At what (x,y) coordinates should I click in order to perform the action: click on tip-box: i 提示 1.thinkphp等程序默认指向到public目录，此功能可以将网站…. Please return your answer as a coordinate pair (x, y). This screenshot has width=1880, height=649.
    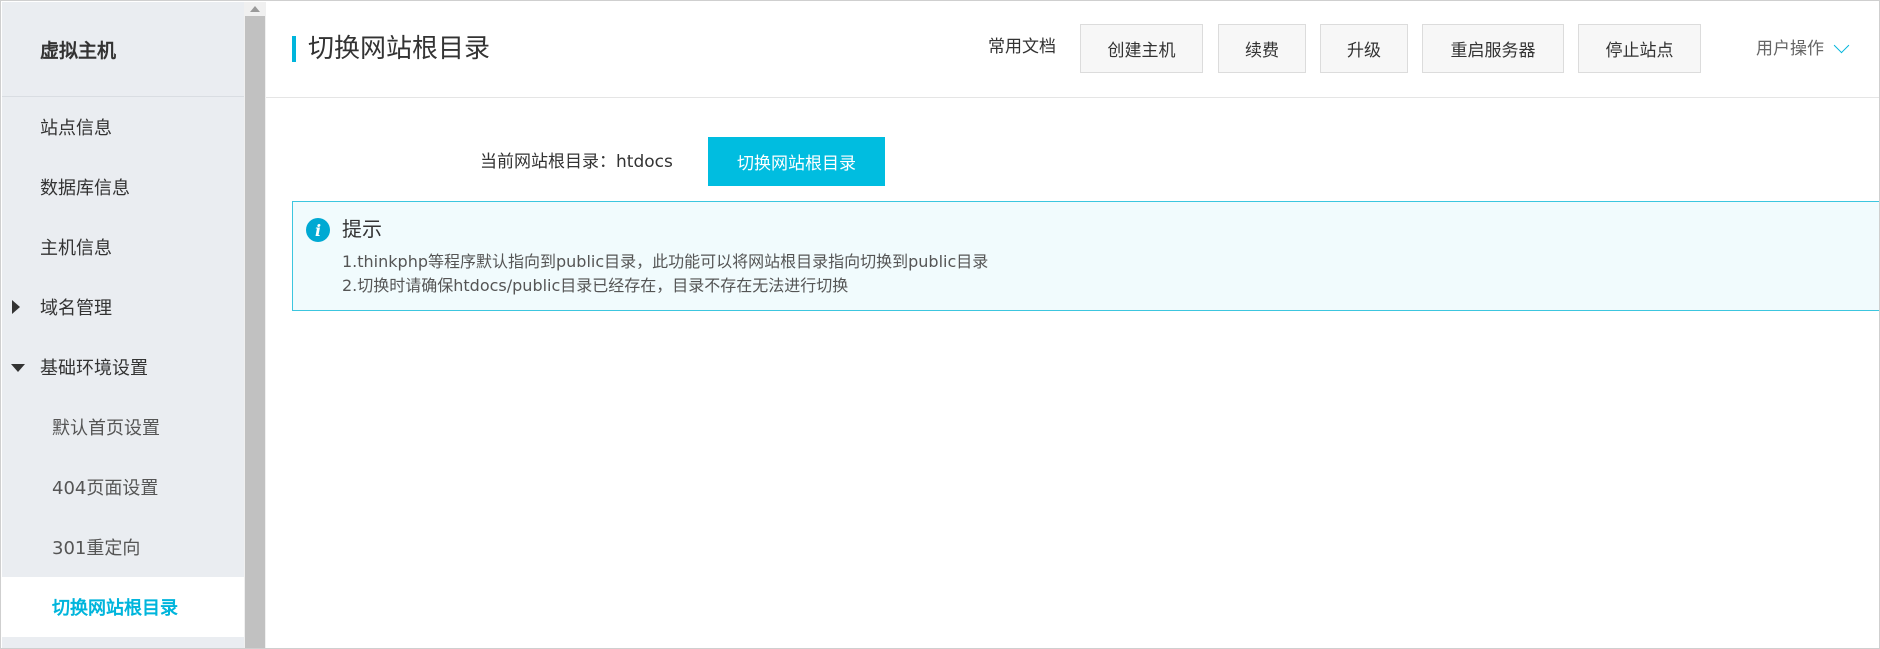
    Looking at the image, I should click on (1085, 256).